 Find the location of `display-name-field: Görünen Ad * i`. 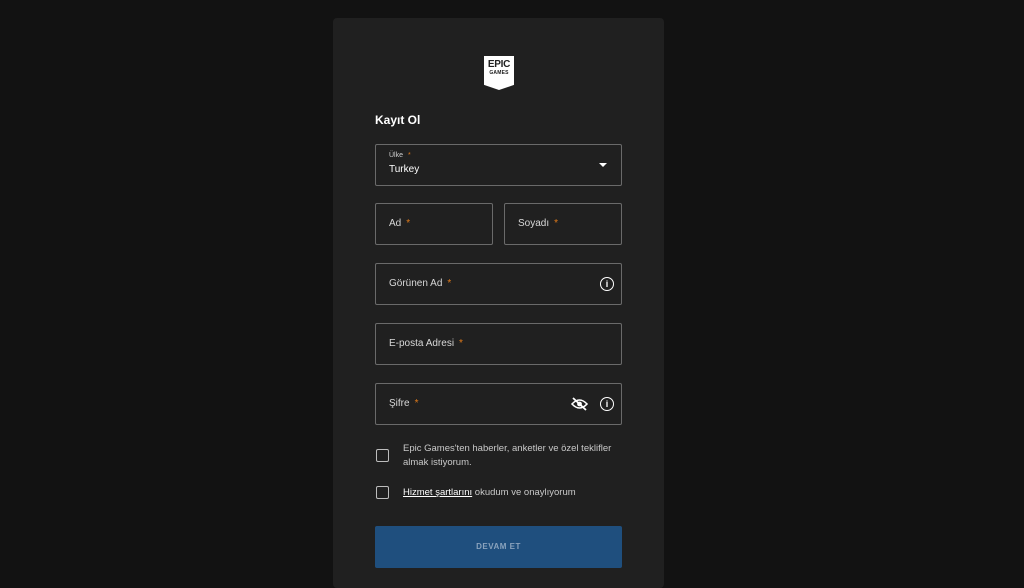

display-name-field: Görünen Ad * i is located at coordinates (498, 284).